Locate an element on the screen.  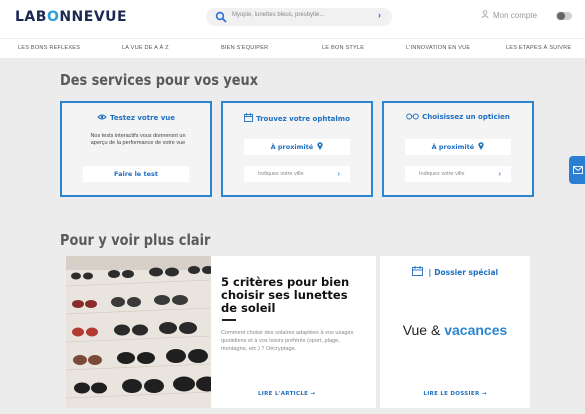
contrast-toggle is located at coordinates (564, 16).